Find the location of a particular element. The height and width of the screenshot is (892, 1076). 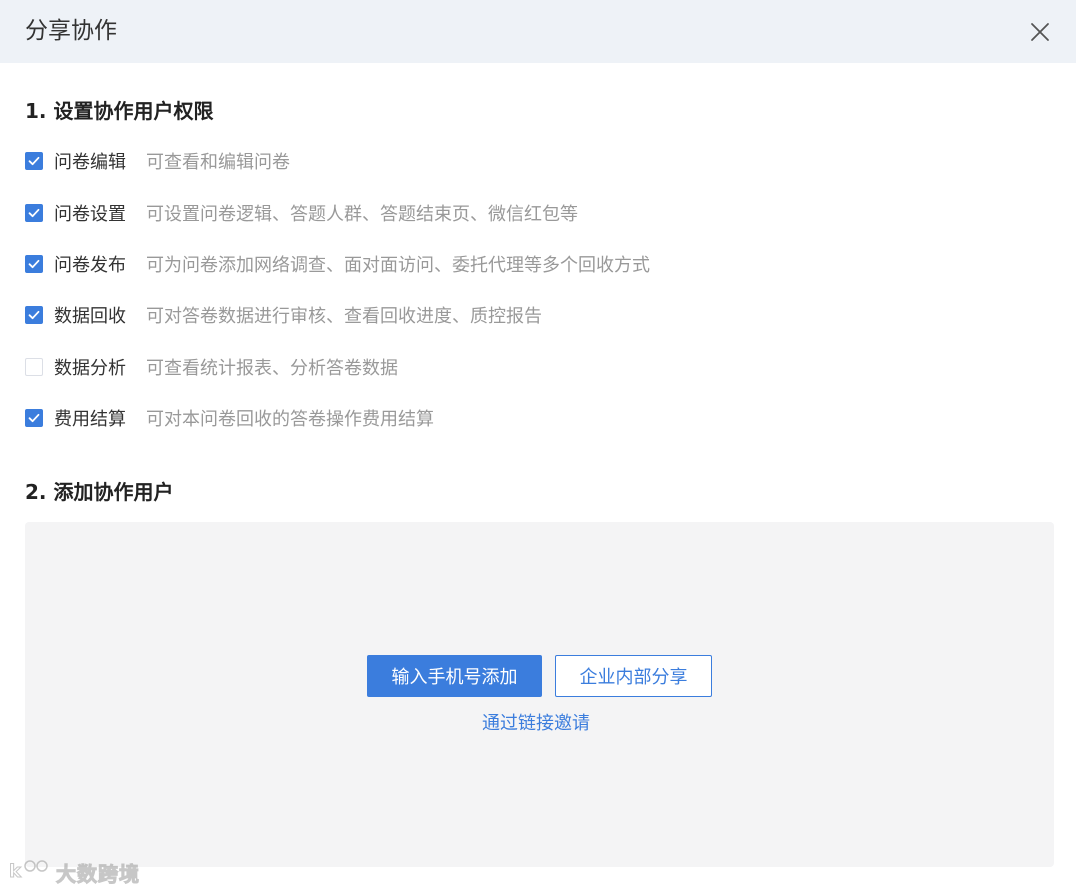

permission-description: 可设置问卷逻辑、答题人群、答题结束页、微信红包等 is located at coordinates (362, 214).